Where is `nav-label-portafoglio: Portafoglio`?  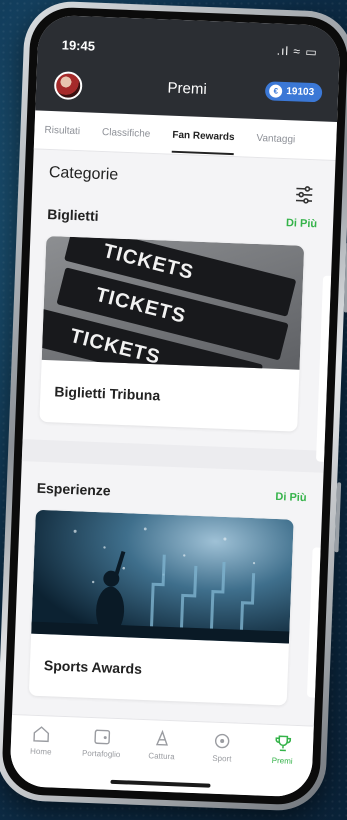
nav-label-portafoglio: Portafoglio is located at coordinates (101, 754).